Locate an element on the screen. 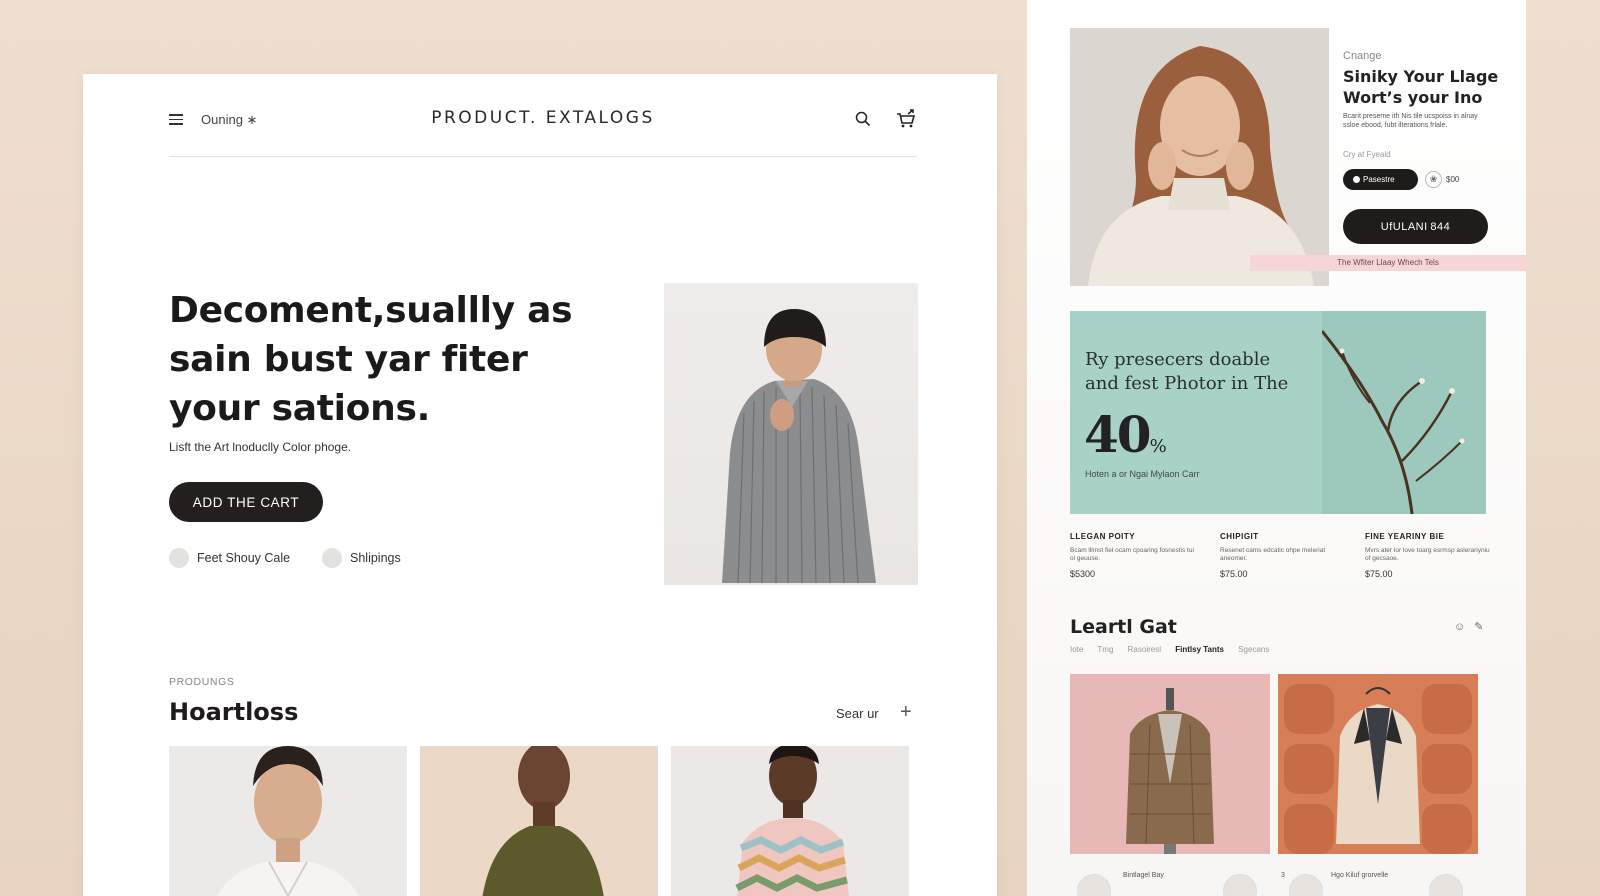 The width and height of the screenshot is (1600, 896). announcement-strip: The Wfiter Llaay Whech Tels is located at coordinates (1388, 263).